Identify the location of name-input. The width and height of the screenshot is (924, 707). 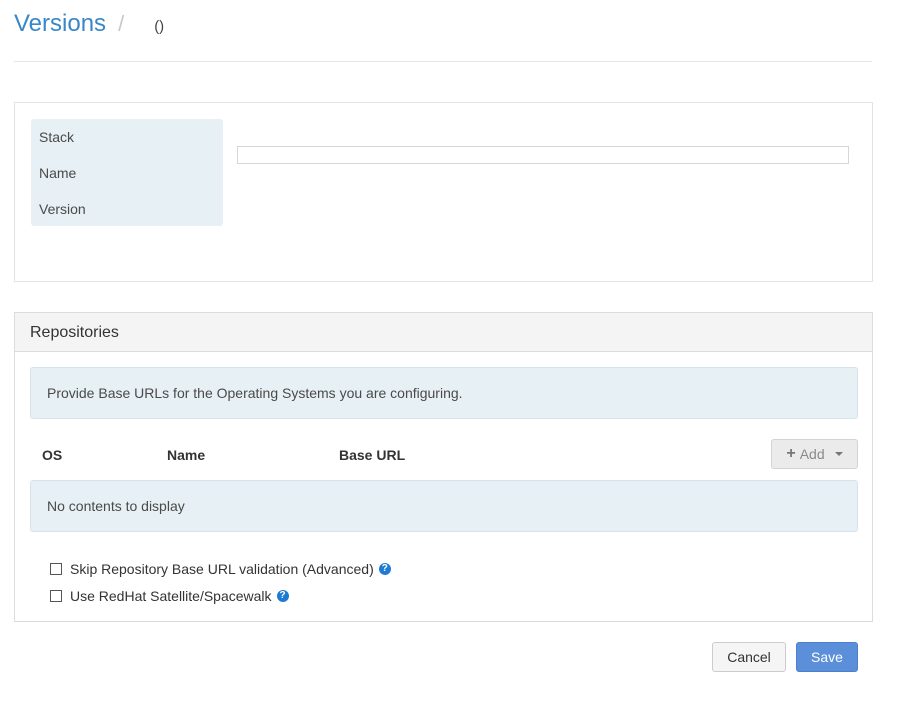
(543, 155).